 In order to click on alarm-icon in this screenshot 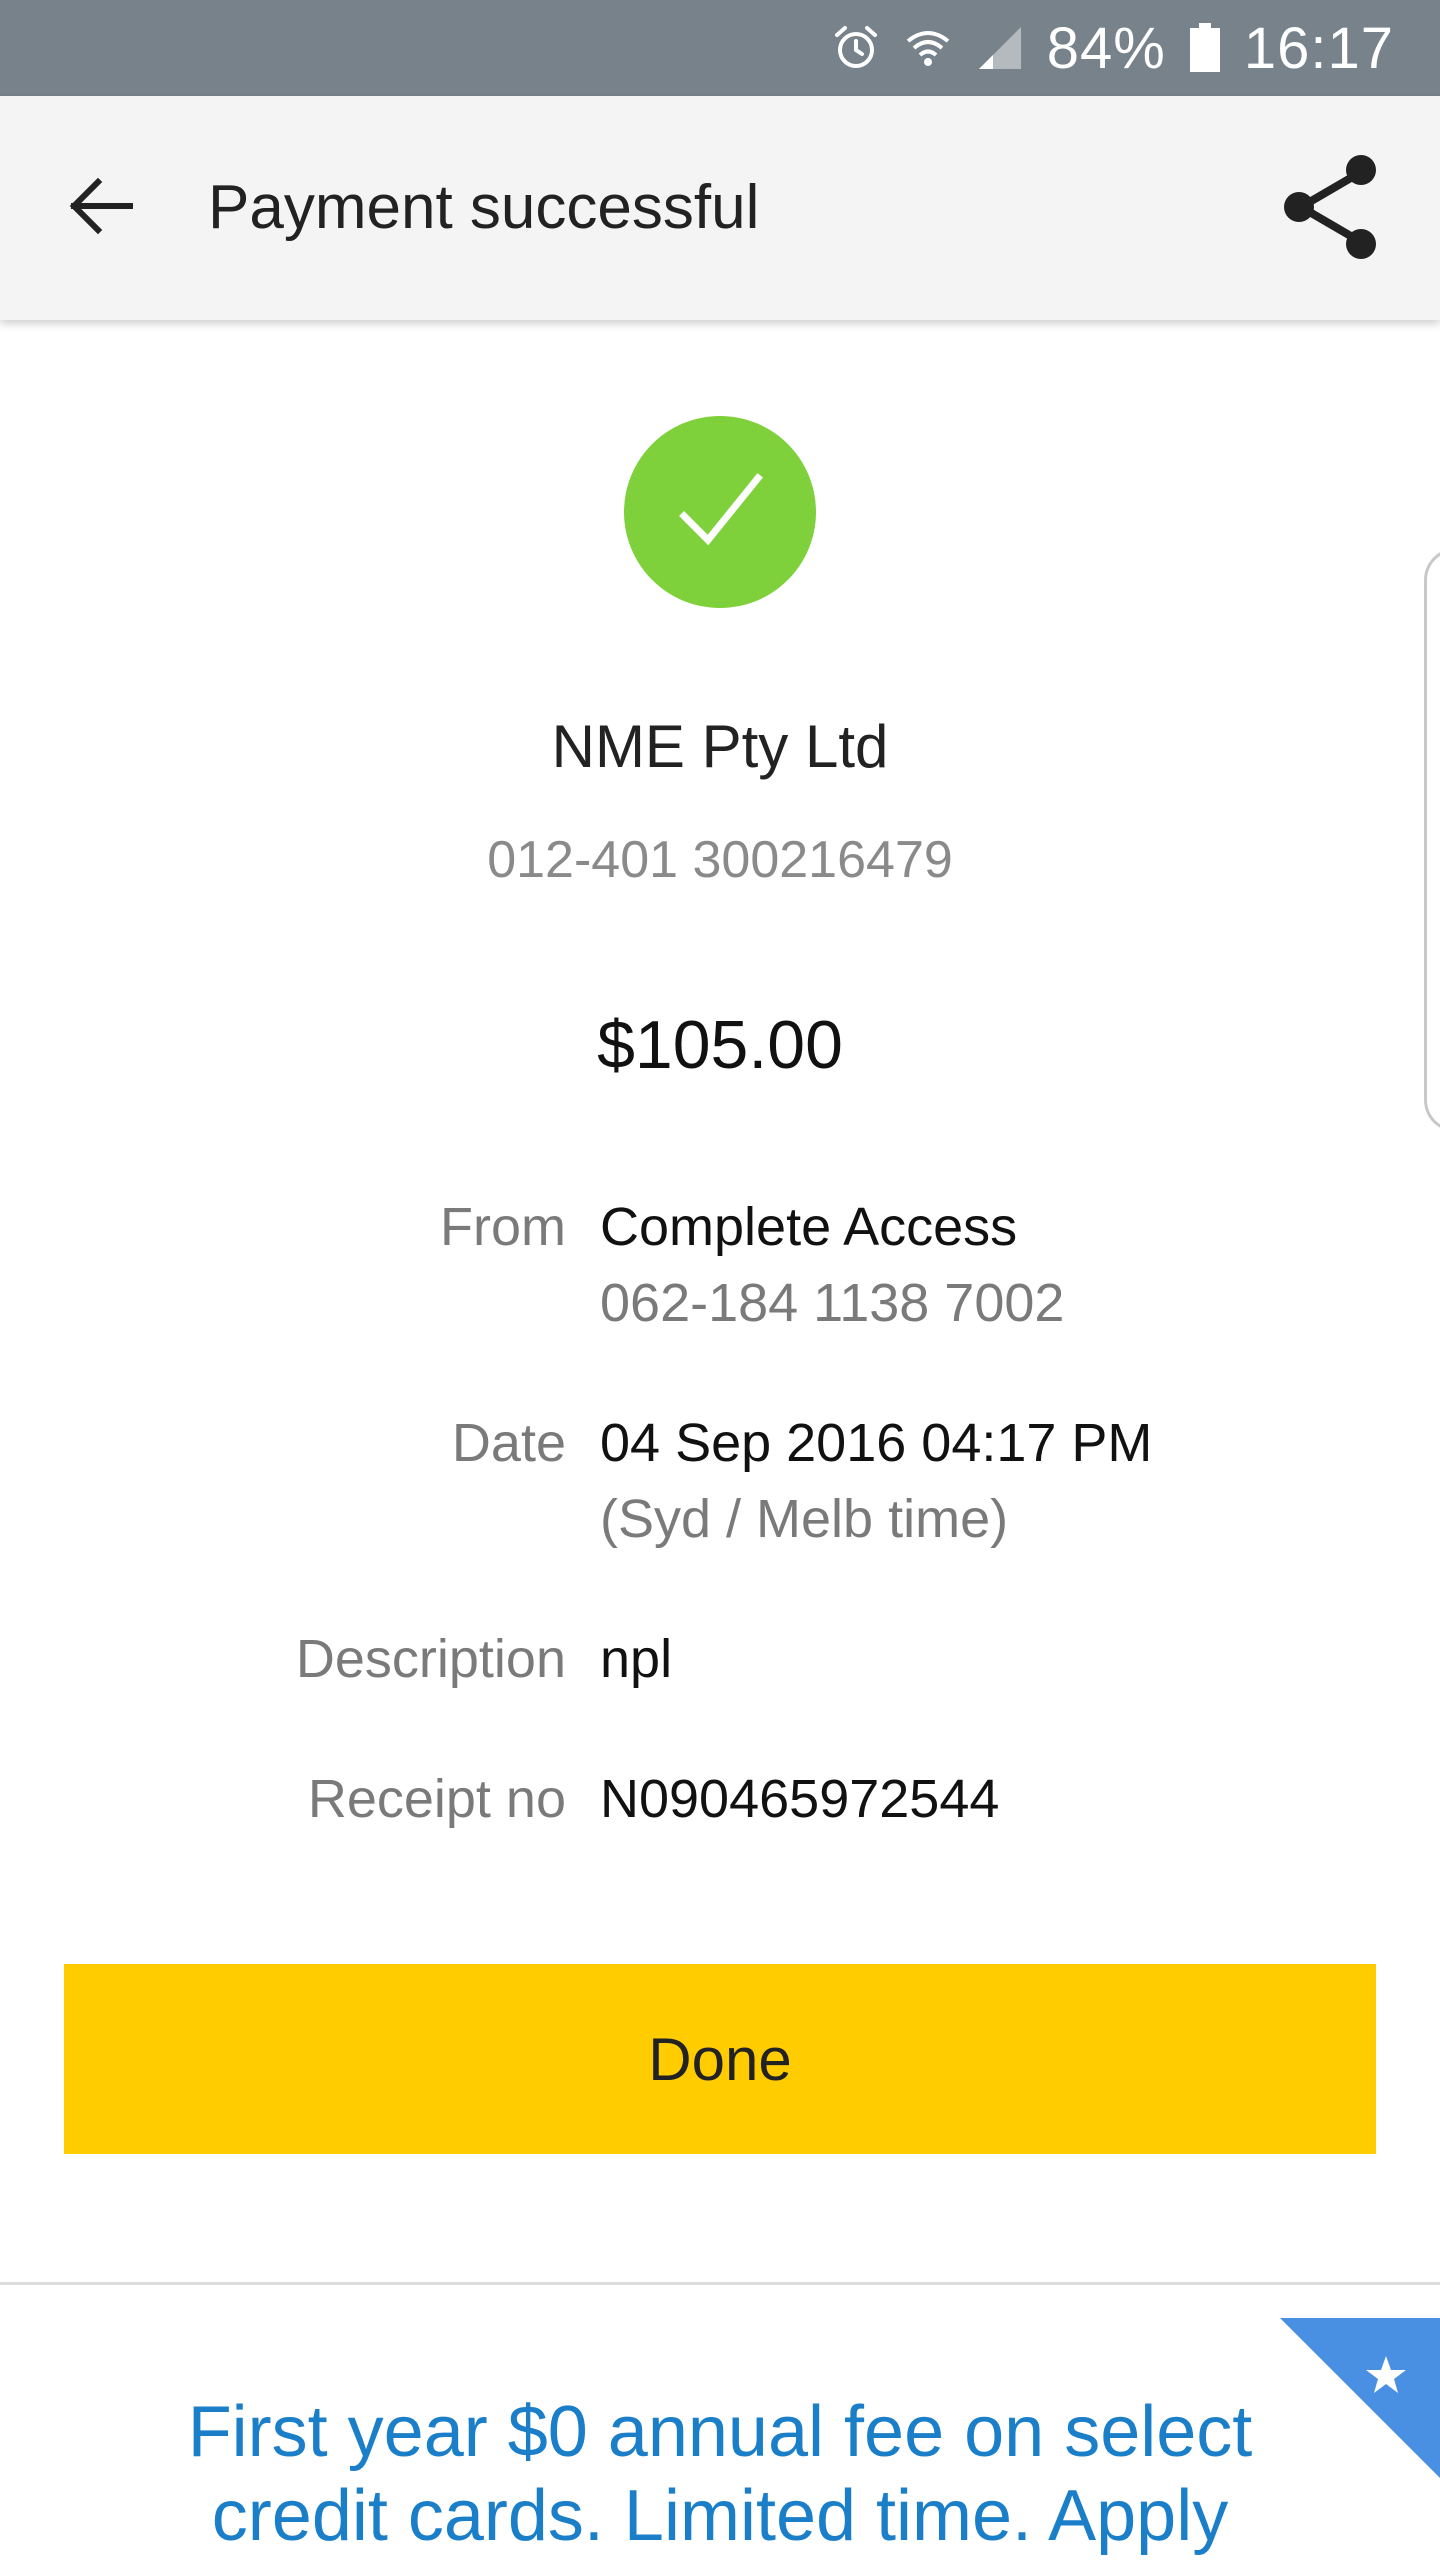, I will do `click(856, 48)`.